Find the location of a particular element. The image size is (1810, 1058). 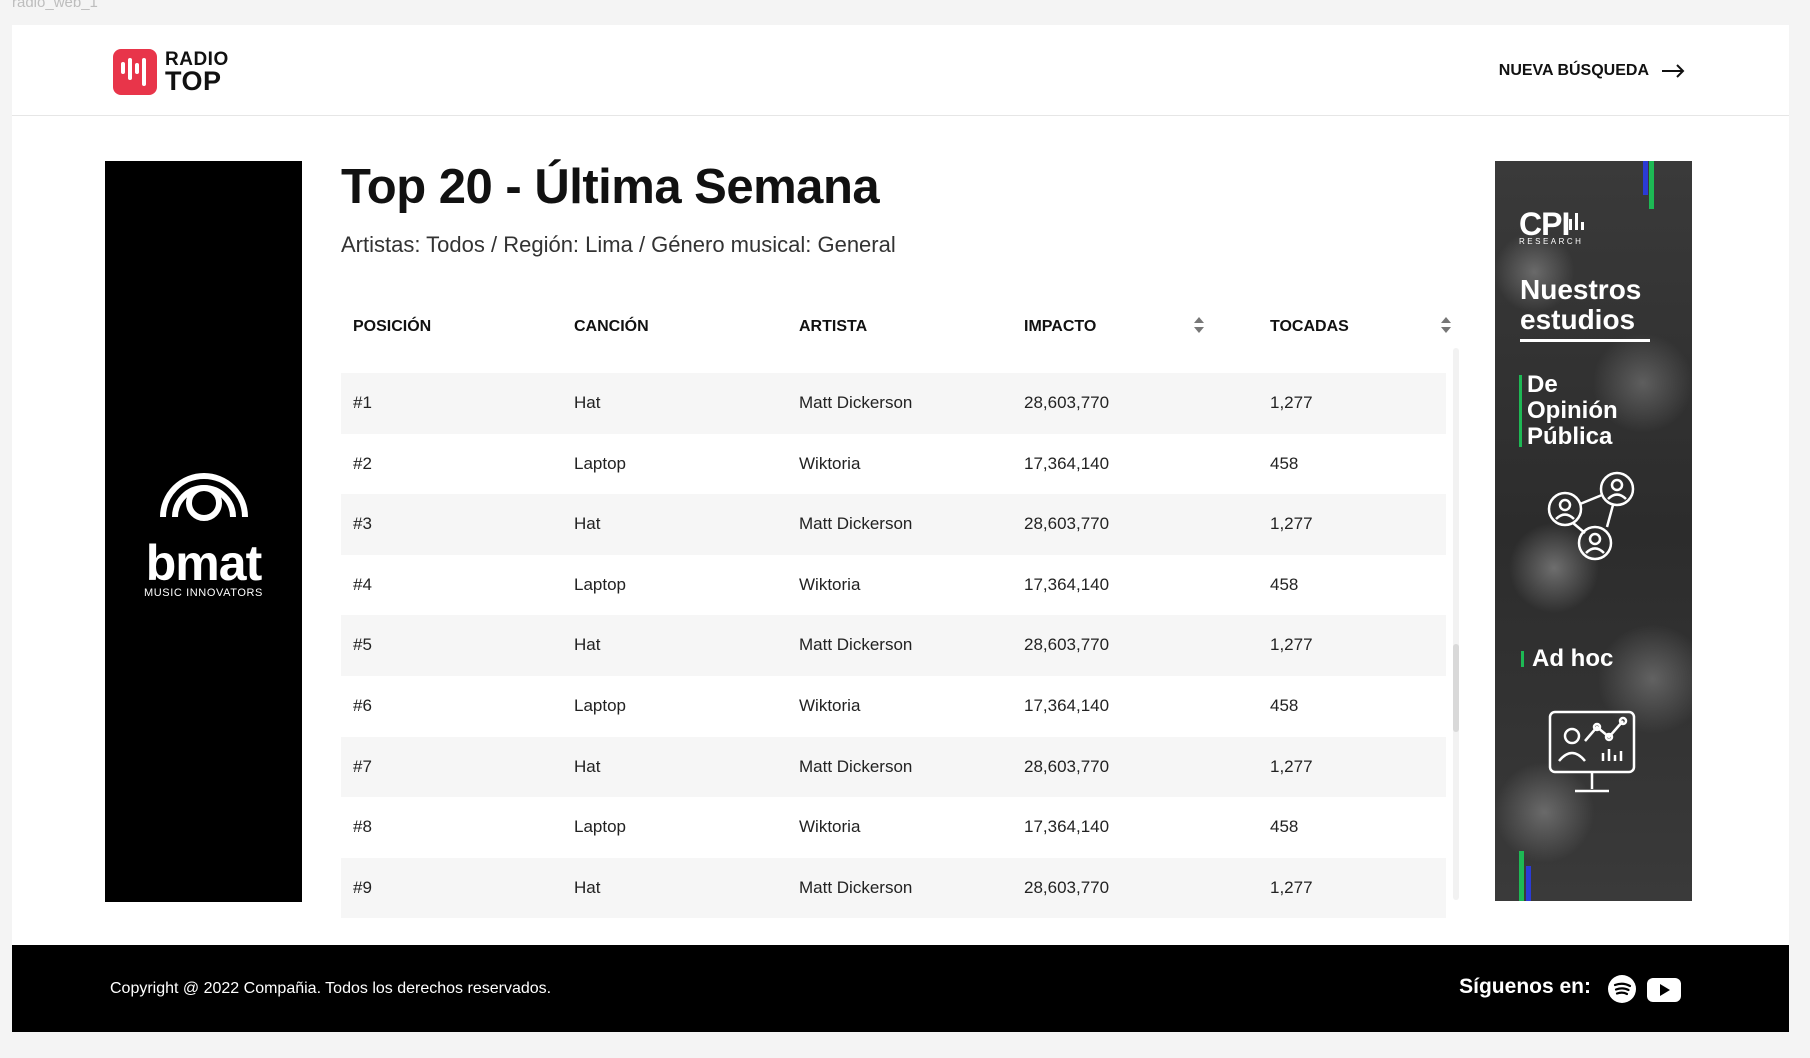

network-people-icon is located at coordinates (1591, 516).